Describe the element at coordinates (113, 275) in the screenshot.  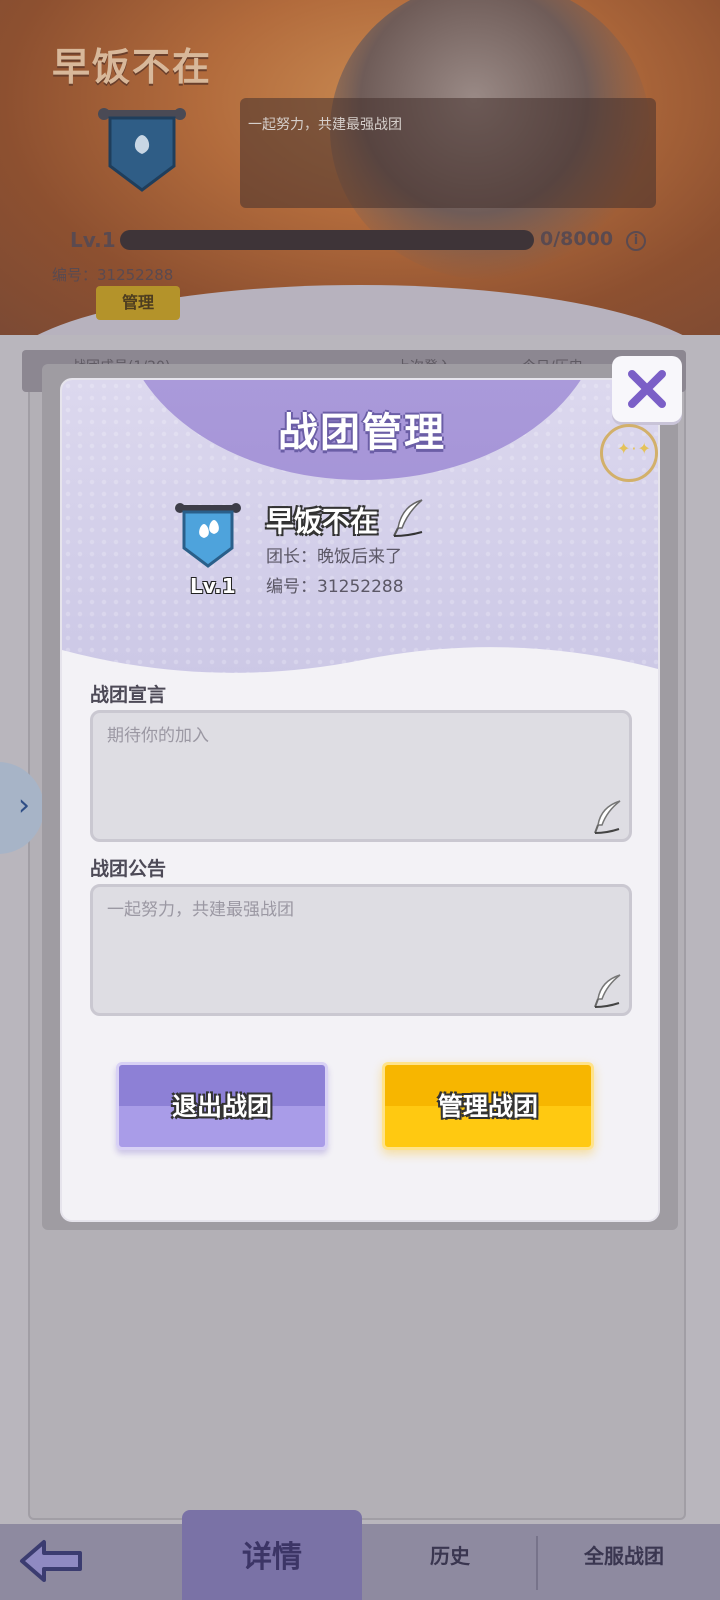
I see `background-guild-number: 编号：31252288` at that location.